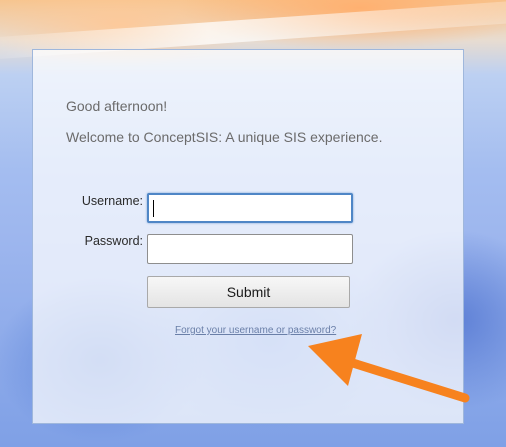  I want to click on username-label: Username:, so click(112, 201).